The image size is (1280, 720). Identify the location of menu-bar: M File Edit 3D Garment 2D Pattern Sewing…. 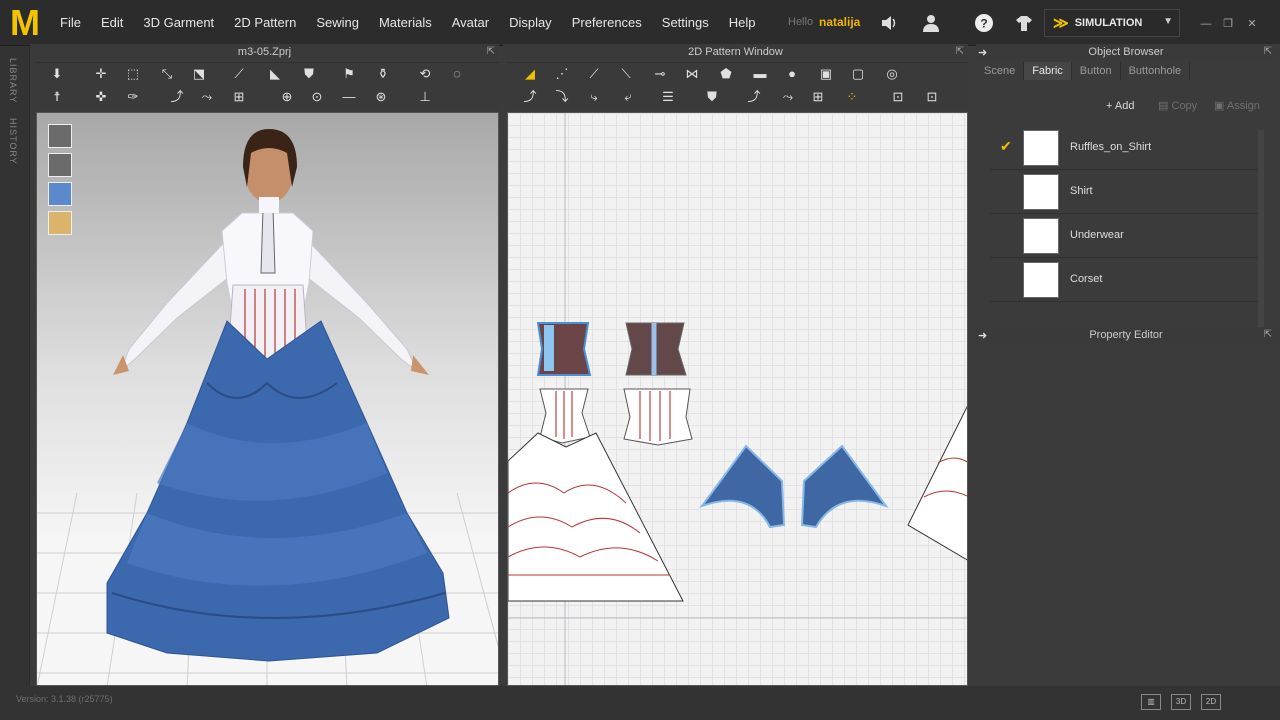
(640, 23).